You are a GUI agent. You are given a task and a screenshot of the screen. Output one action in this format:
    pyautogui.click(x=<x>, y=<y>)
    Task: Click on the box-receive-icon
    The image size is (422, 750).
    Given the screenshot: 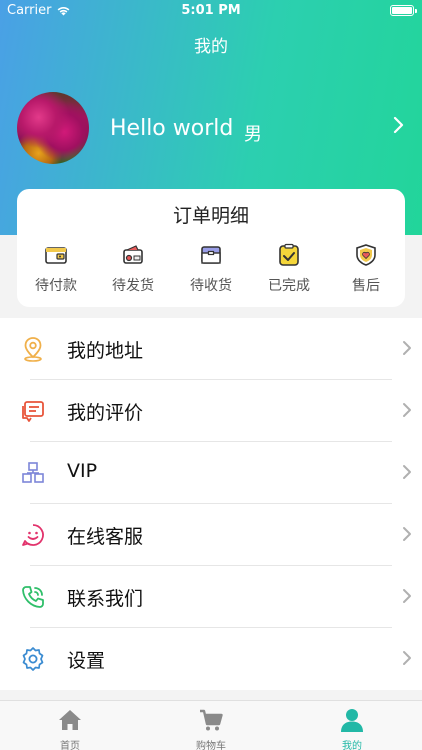 What is the action you would take?
    pyautogui.click(x=211, y=255)
    